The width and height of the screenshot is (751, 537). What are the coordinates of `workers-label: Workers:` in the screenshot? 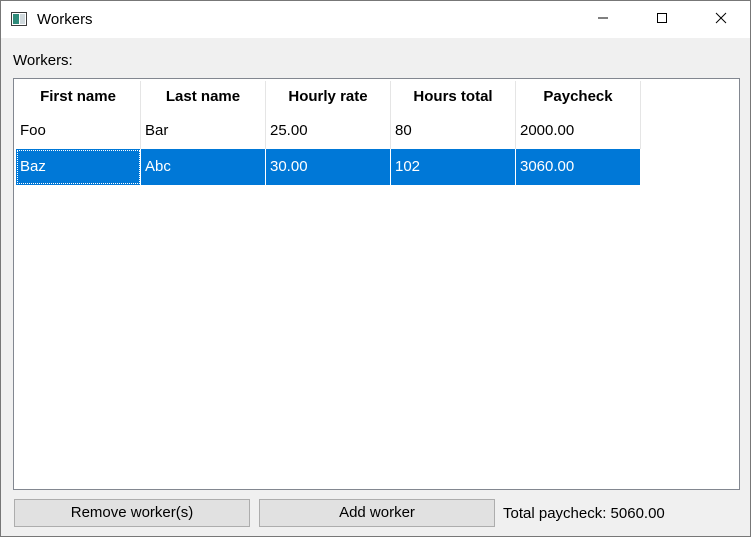 It's located at (43, 60).